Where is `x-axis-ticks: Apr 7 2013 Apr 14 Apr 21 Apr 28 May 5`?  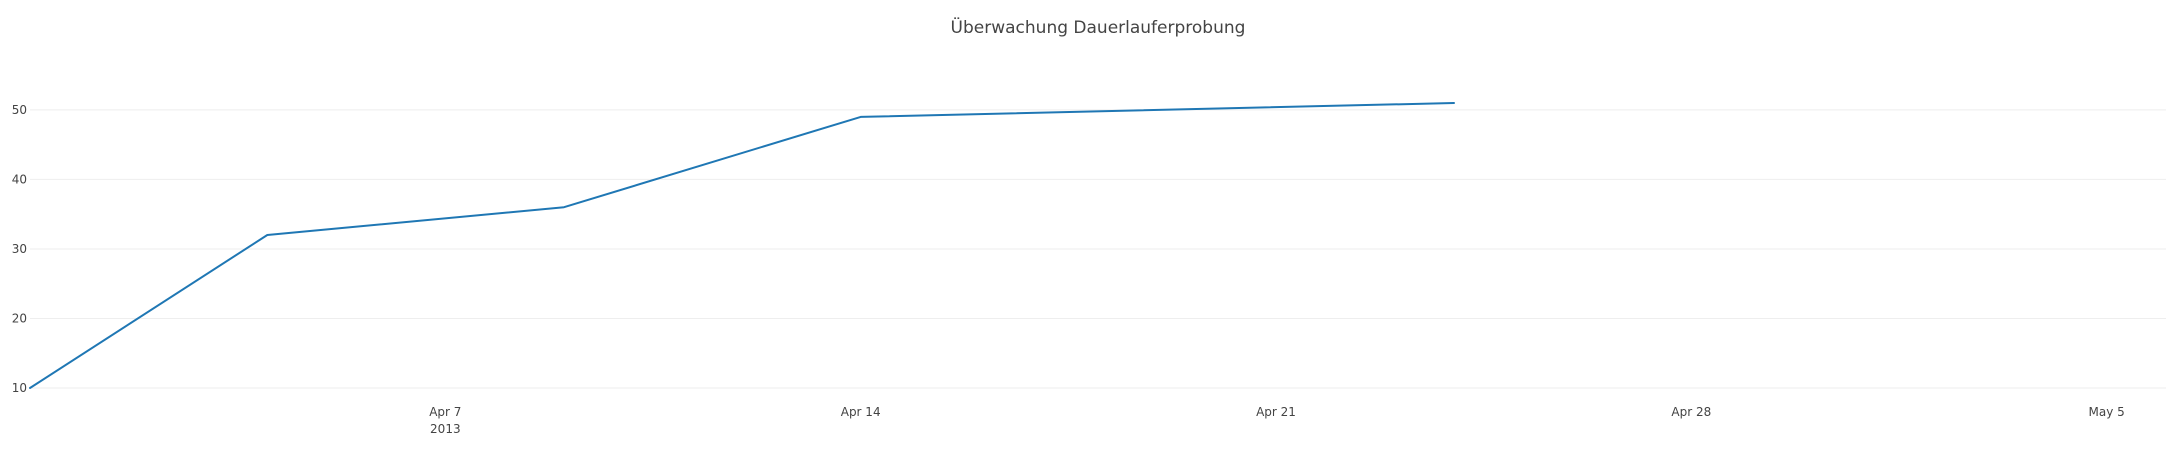 x-axis-ticks: Apr 7 2013 Apr 14 Apr 21 Apr 28 May 5 is located at coordinates (1277, 420).